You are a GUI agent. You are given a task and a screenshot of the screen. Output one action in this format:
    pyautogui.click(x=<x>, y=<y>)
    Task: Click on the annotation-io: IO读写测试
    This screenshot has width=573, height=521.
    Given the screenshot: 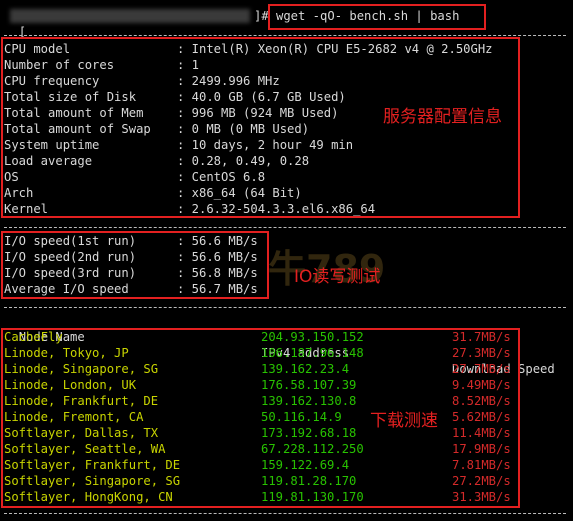 What is the action you would take?
    pyautogui.click(x=337, y=277)
    